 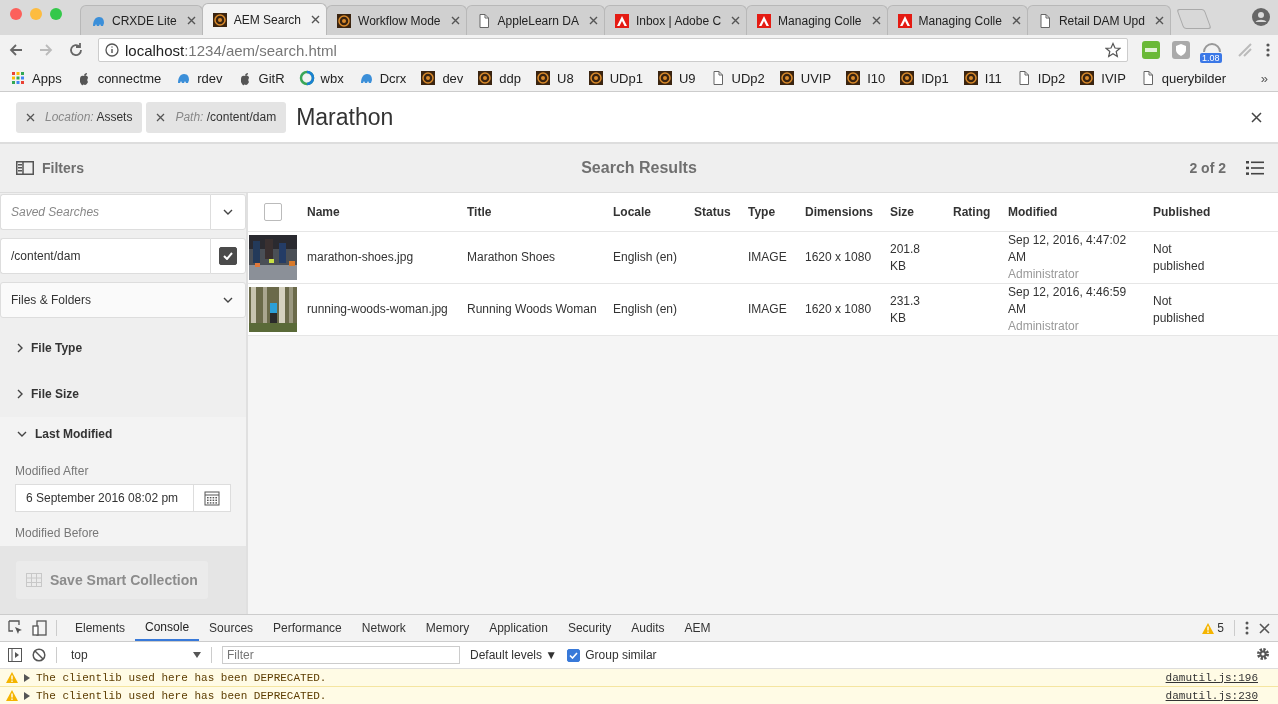 What do you see at coordinates (924, 78) in the screenshot?
I see `bookmark: IDp1` at bounding box center [924, 78].